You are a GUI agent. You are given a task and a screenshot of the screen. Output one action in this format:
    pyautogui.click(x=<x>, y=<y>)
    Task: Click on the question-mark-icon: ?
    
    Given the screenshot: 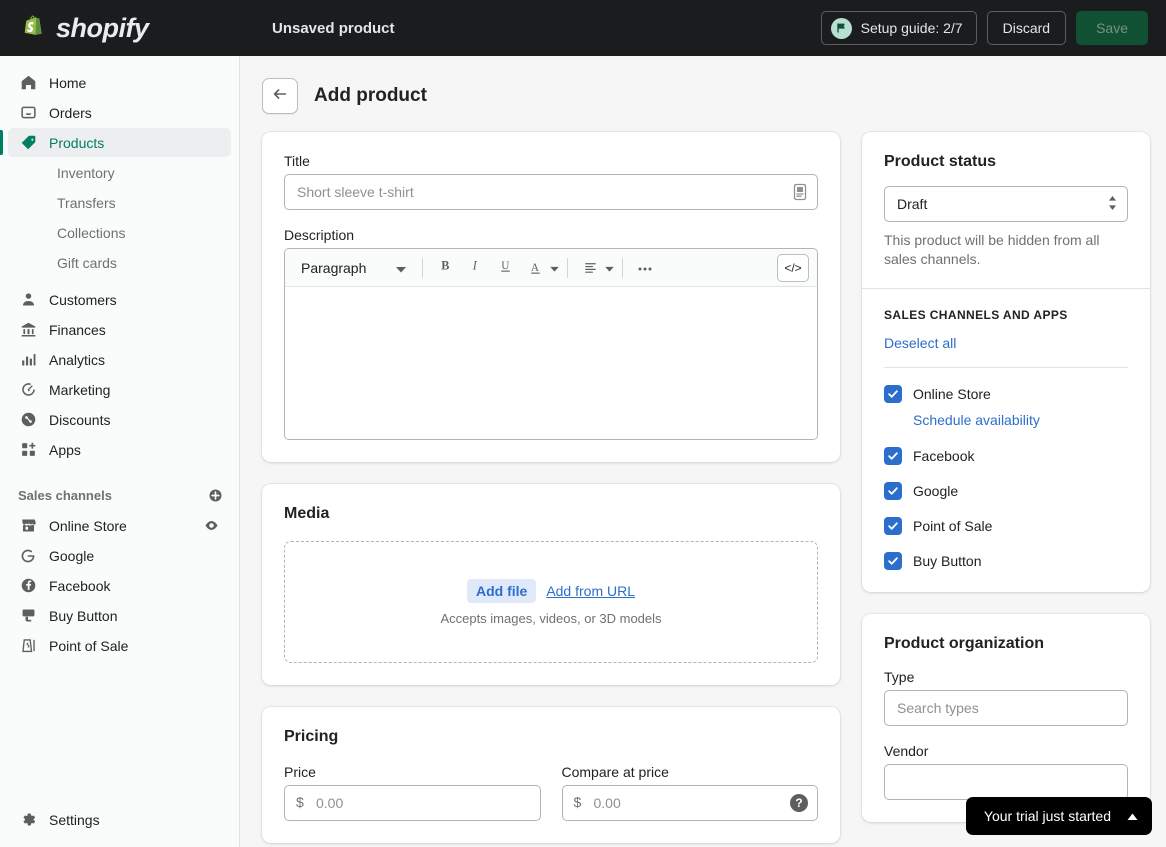 What is the action you would take?
    pyautogui.click(x=799, y=803)
    